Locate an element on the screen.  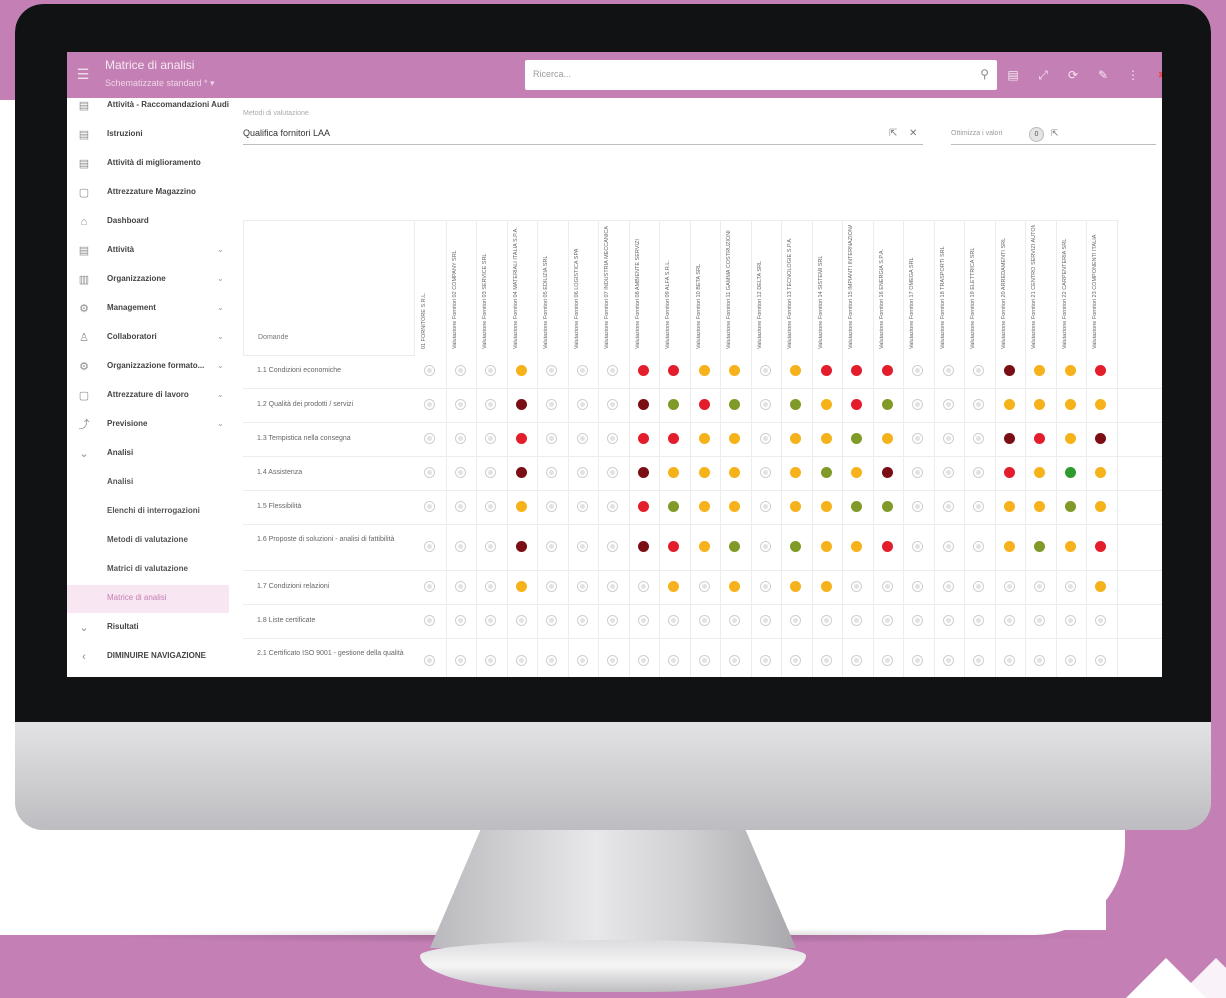
sidebar-item: ⌂ Dashboard is located at coordinates (148, 222).